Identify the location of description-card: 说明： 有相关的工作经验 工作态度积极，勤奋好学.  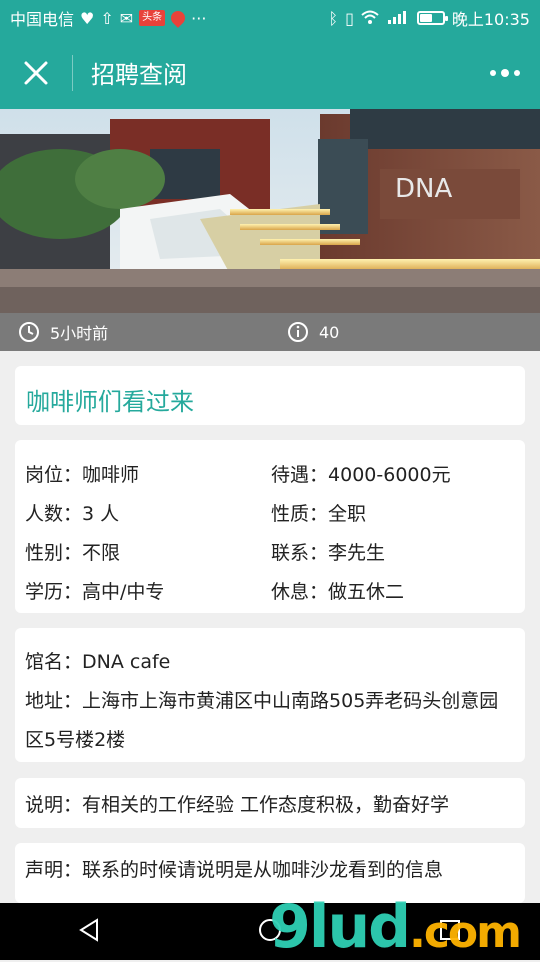
(270, 803).